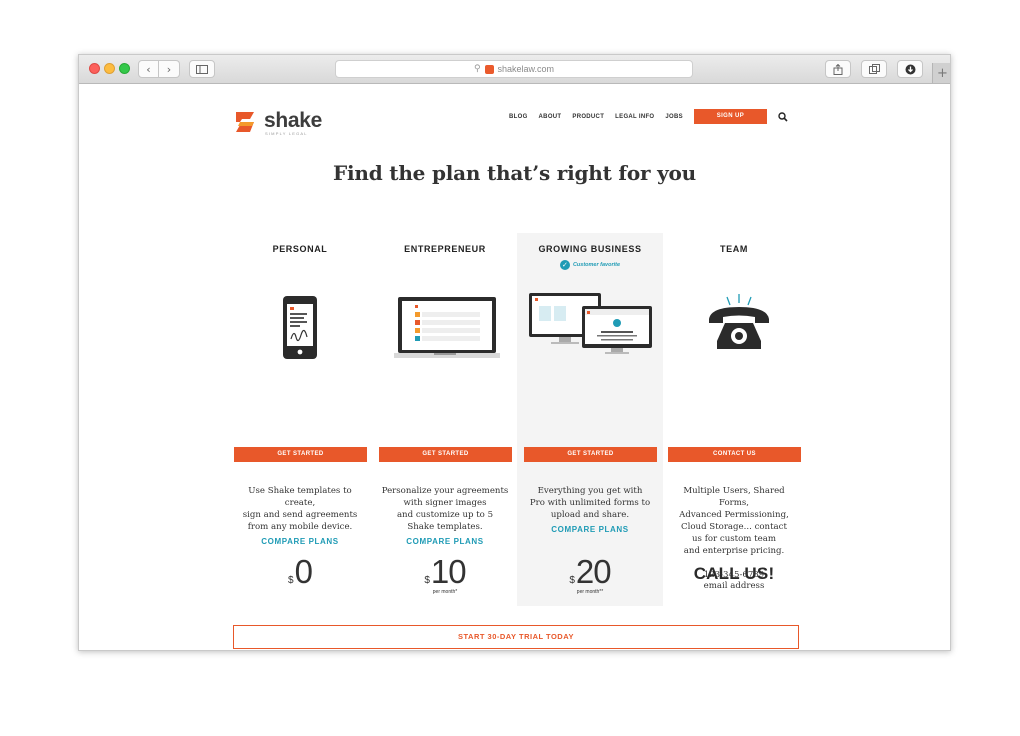  I want to click on tabs-icon, so click(874, 69).